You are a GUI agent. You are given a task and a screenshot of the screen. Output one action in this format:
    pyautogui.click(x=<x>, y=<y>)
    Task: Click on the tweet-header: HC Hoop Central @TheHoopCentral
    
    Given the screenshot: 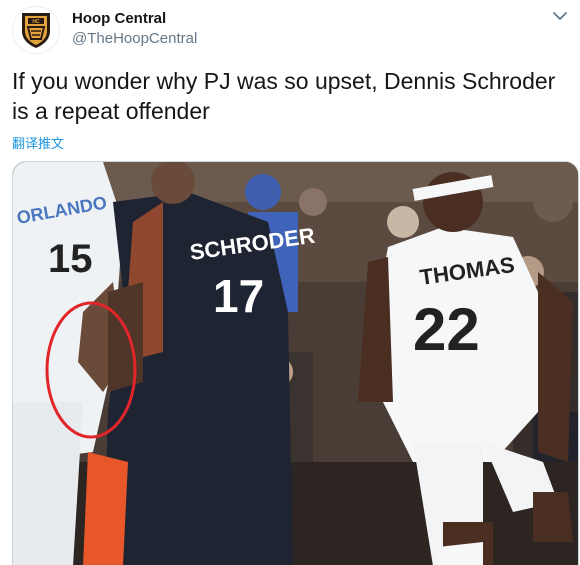 What is the action you would take?
    pyautogui.click(x=292, y=30)
    